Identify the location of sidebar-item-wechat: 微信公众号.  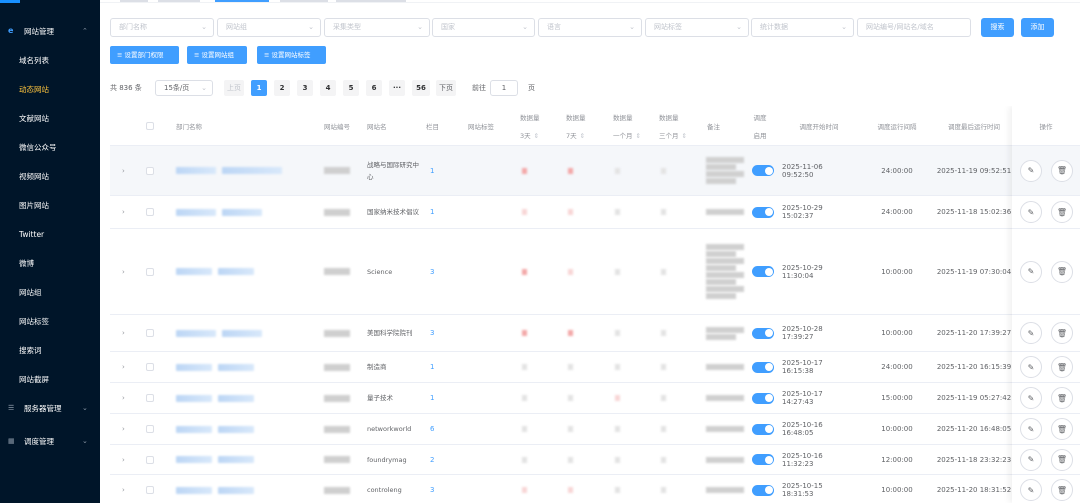
(50, 147).